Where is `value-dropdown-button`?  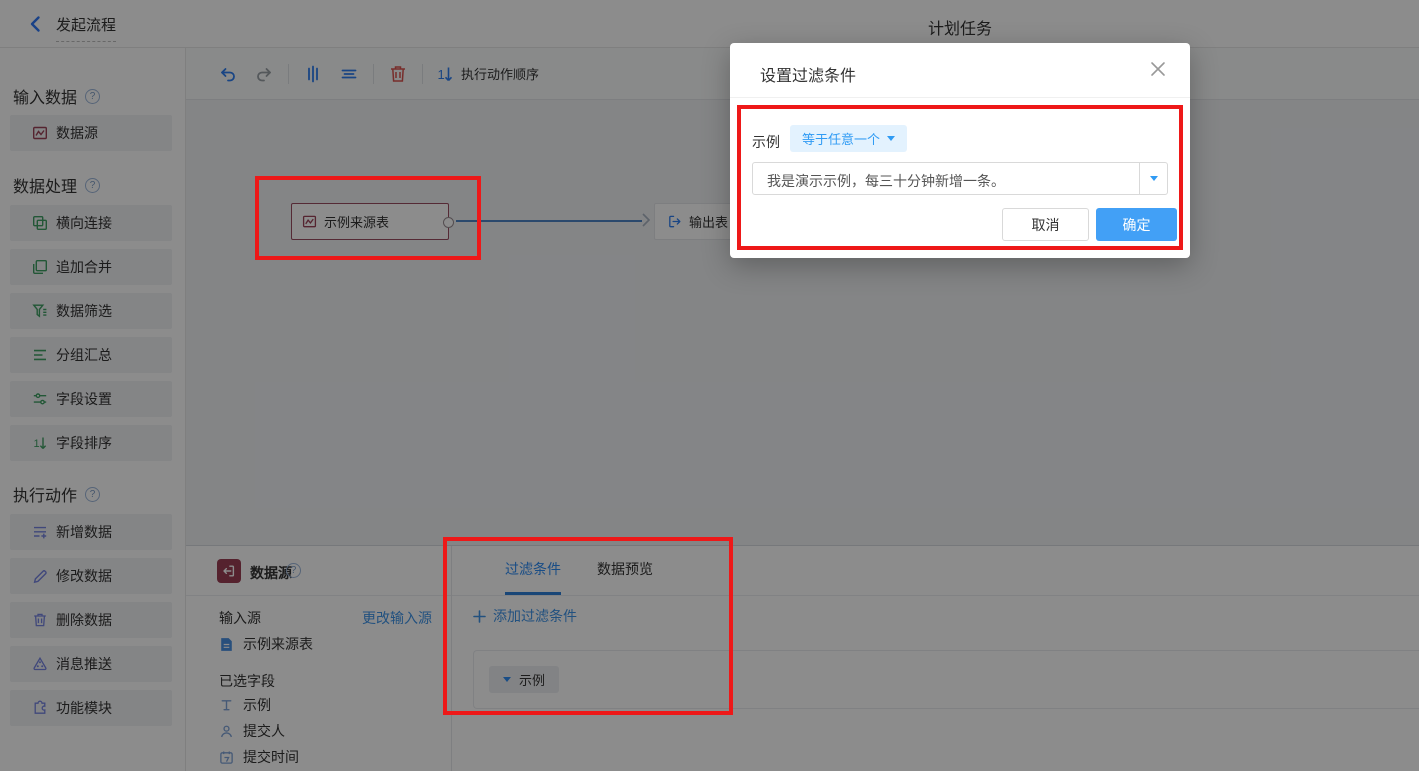 value-dropdown-button is located at coordinates (1153, 178).